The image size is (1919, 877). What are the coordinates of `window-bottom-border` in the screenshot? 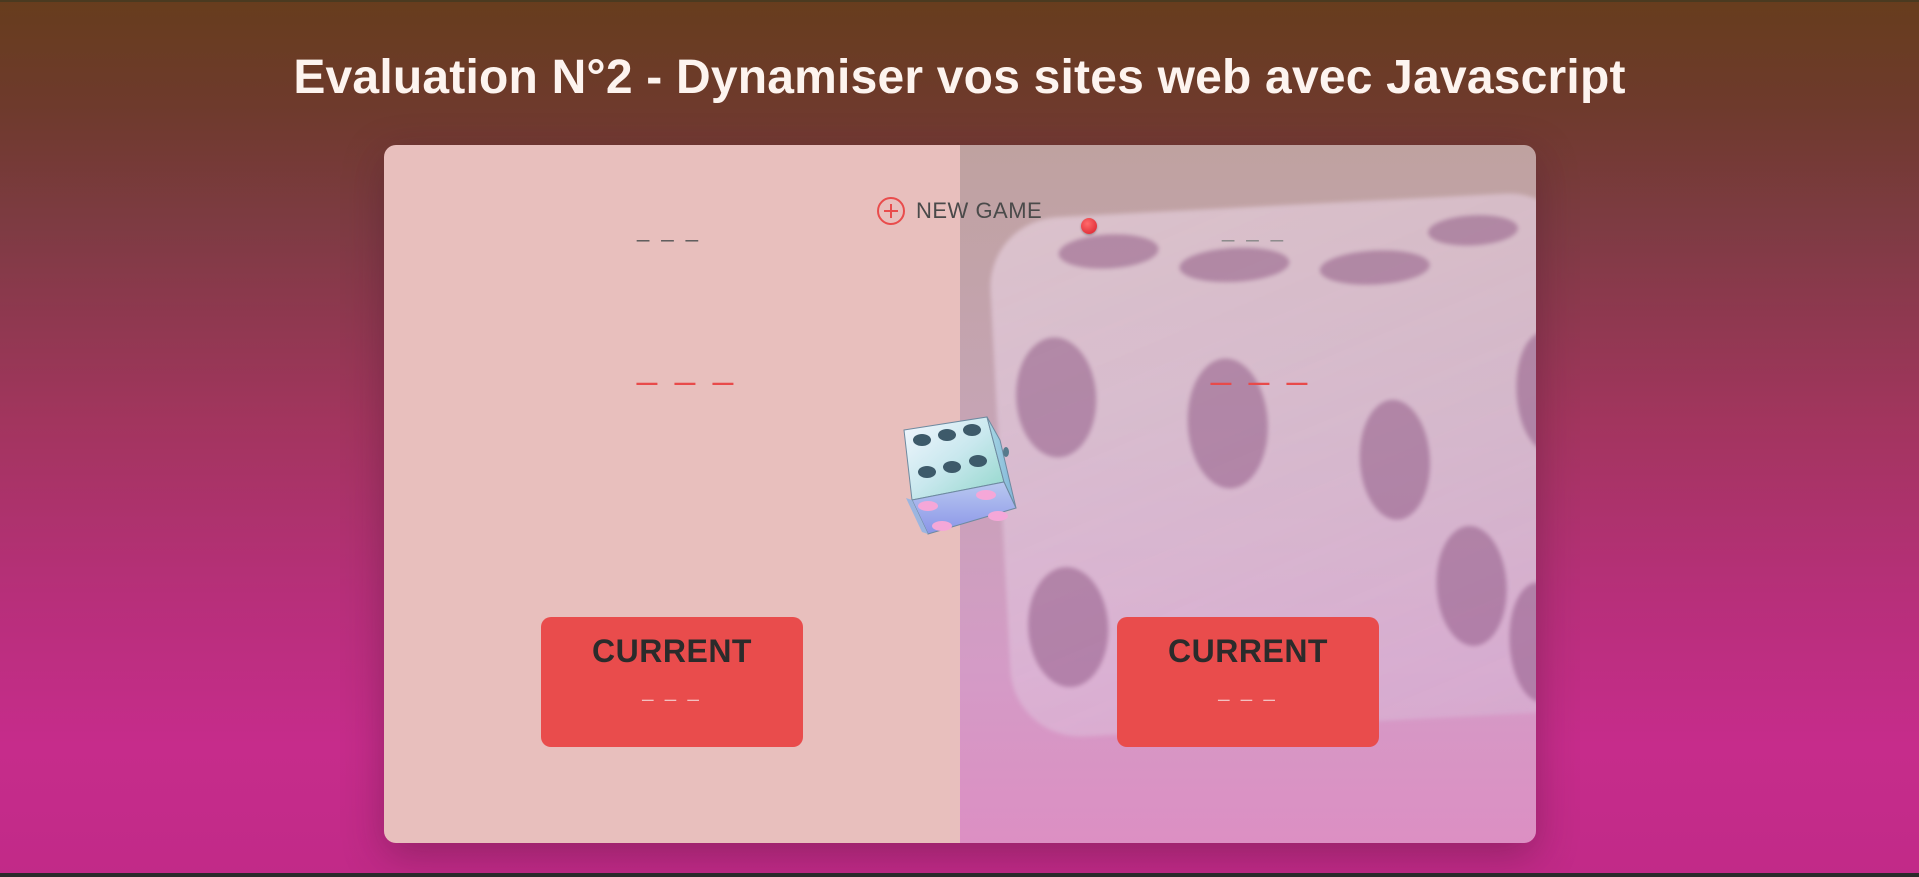 It's located at (959, 875).